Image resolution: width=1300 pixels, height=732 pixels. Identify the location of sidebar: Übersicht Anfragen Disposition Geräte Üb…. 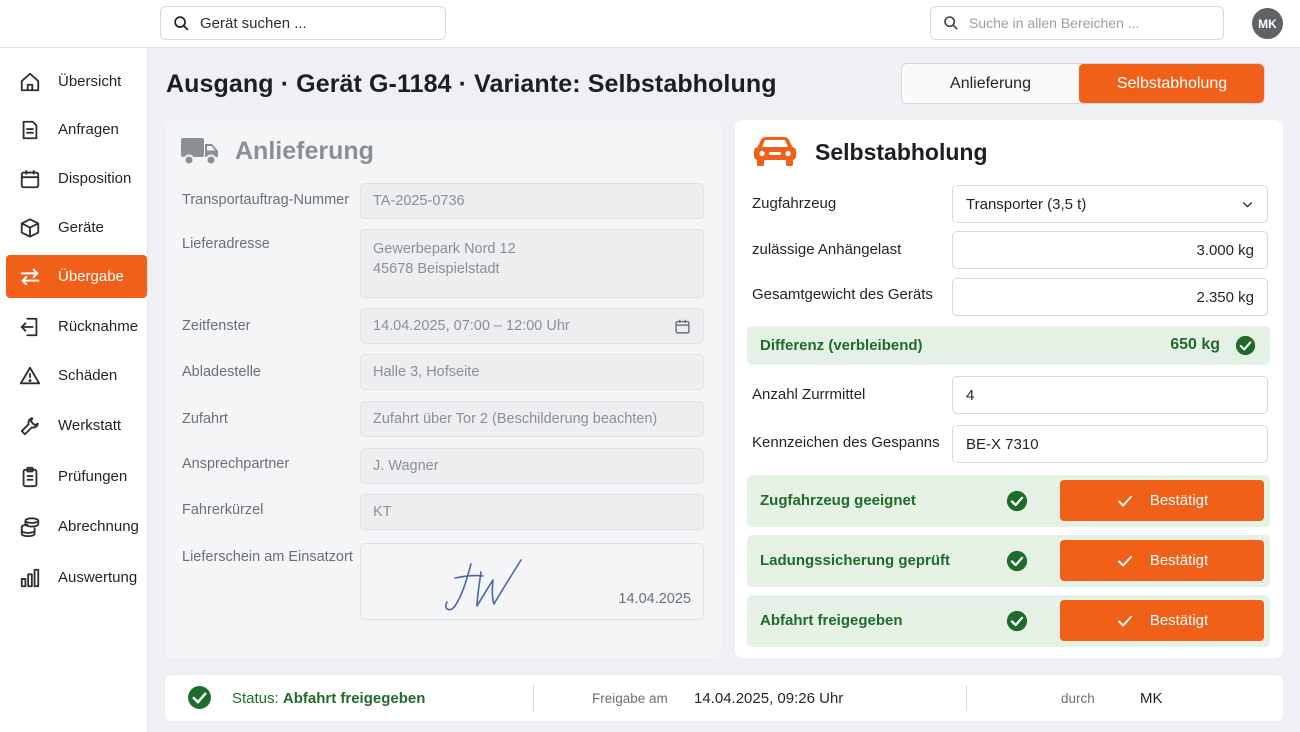
(74, 390).